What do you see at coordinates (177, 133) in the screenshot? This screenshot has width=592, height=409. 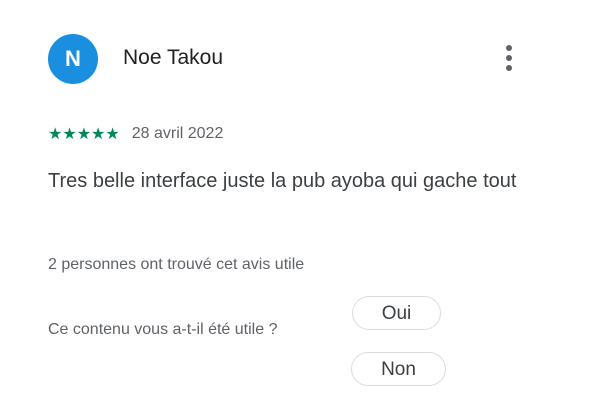 I see `review-date: 28 avril 2022` at bounding box center [177, 133].